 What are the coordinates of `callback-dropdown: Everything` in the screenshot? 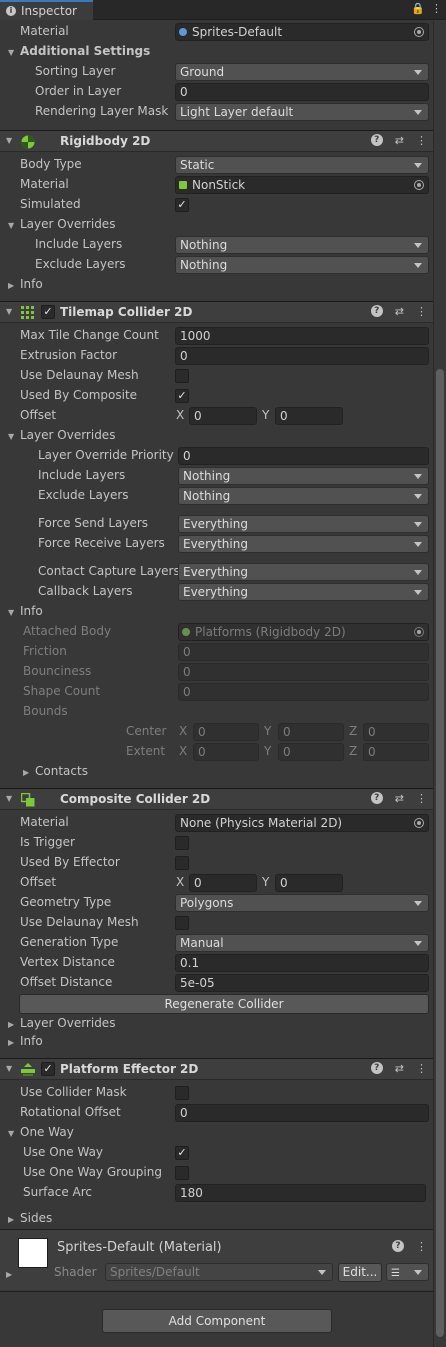 It's located at (303, 592).